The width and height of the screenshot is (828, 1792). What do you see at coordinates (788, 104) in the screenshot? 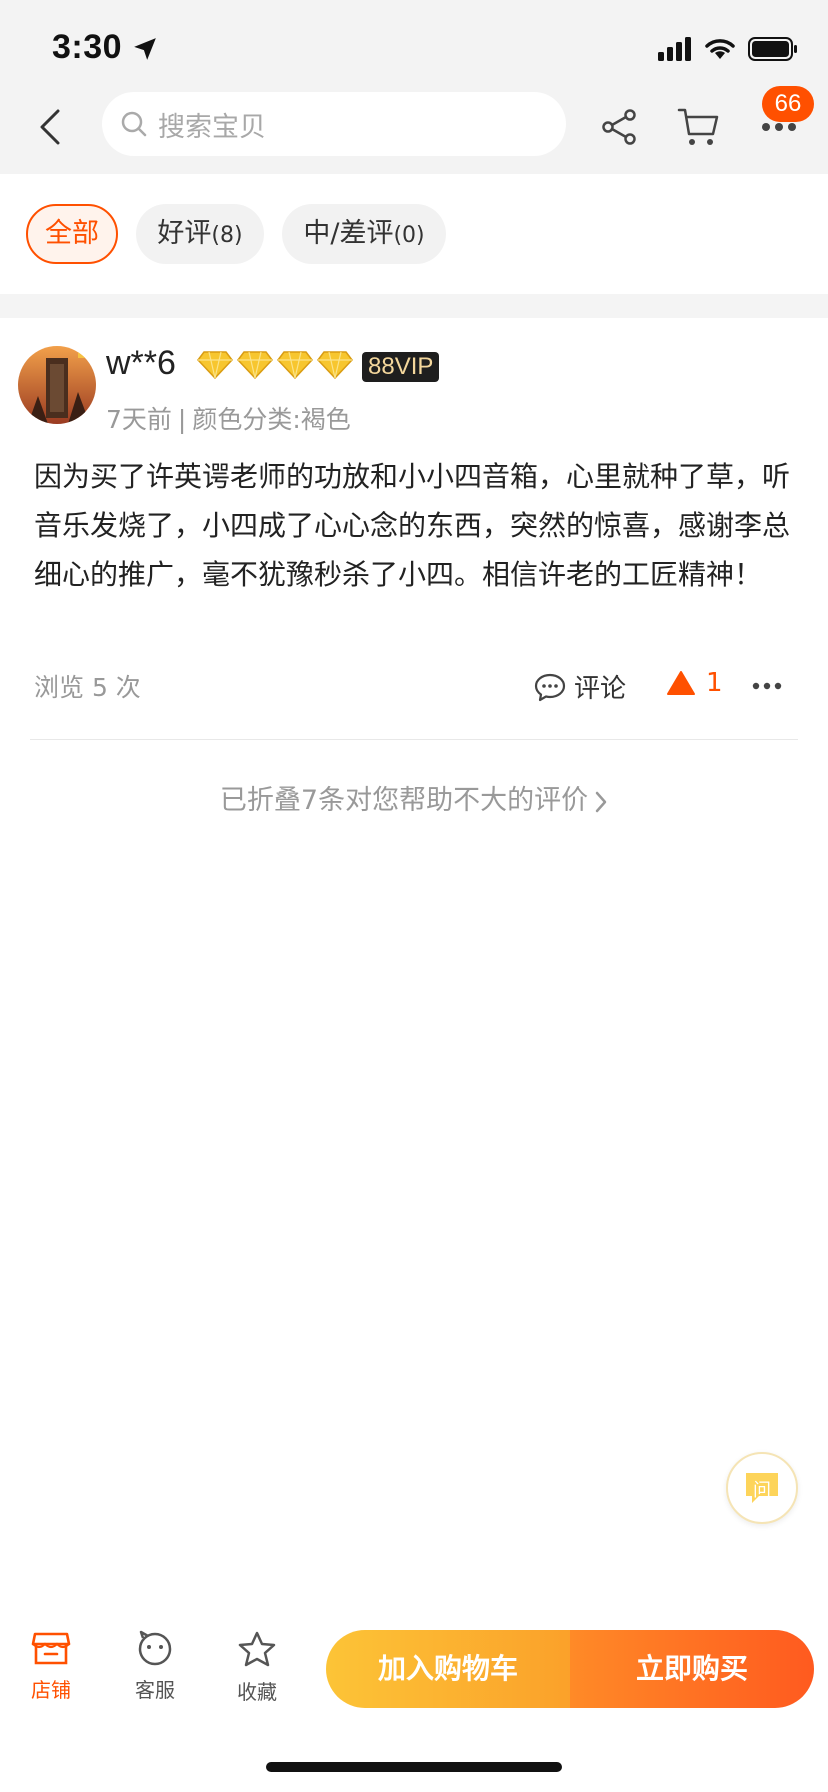
I see `message-count-badge: 66` at bounding box center [788, 104].